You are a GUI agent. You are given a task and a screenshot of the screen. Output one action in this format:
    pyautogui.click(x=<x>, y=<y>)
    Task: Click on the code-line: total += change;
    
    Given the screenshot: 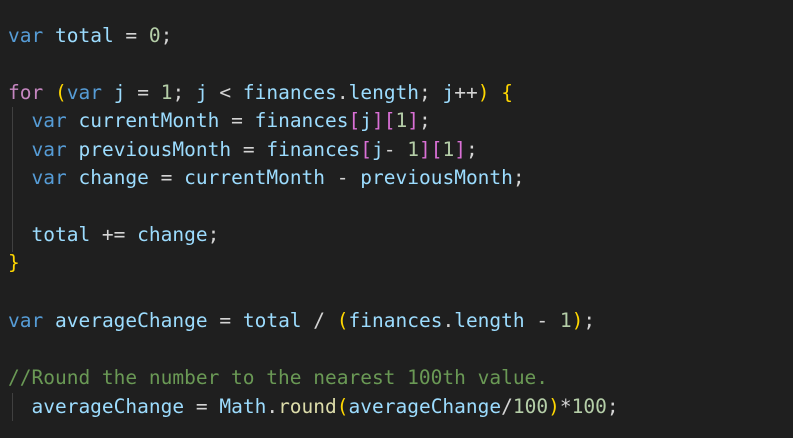 What is the action you would take?
    pyautogui.click(x=113, y=235)
    